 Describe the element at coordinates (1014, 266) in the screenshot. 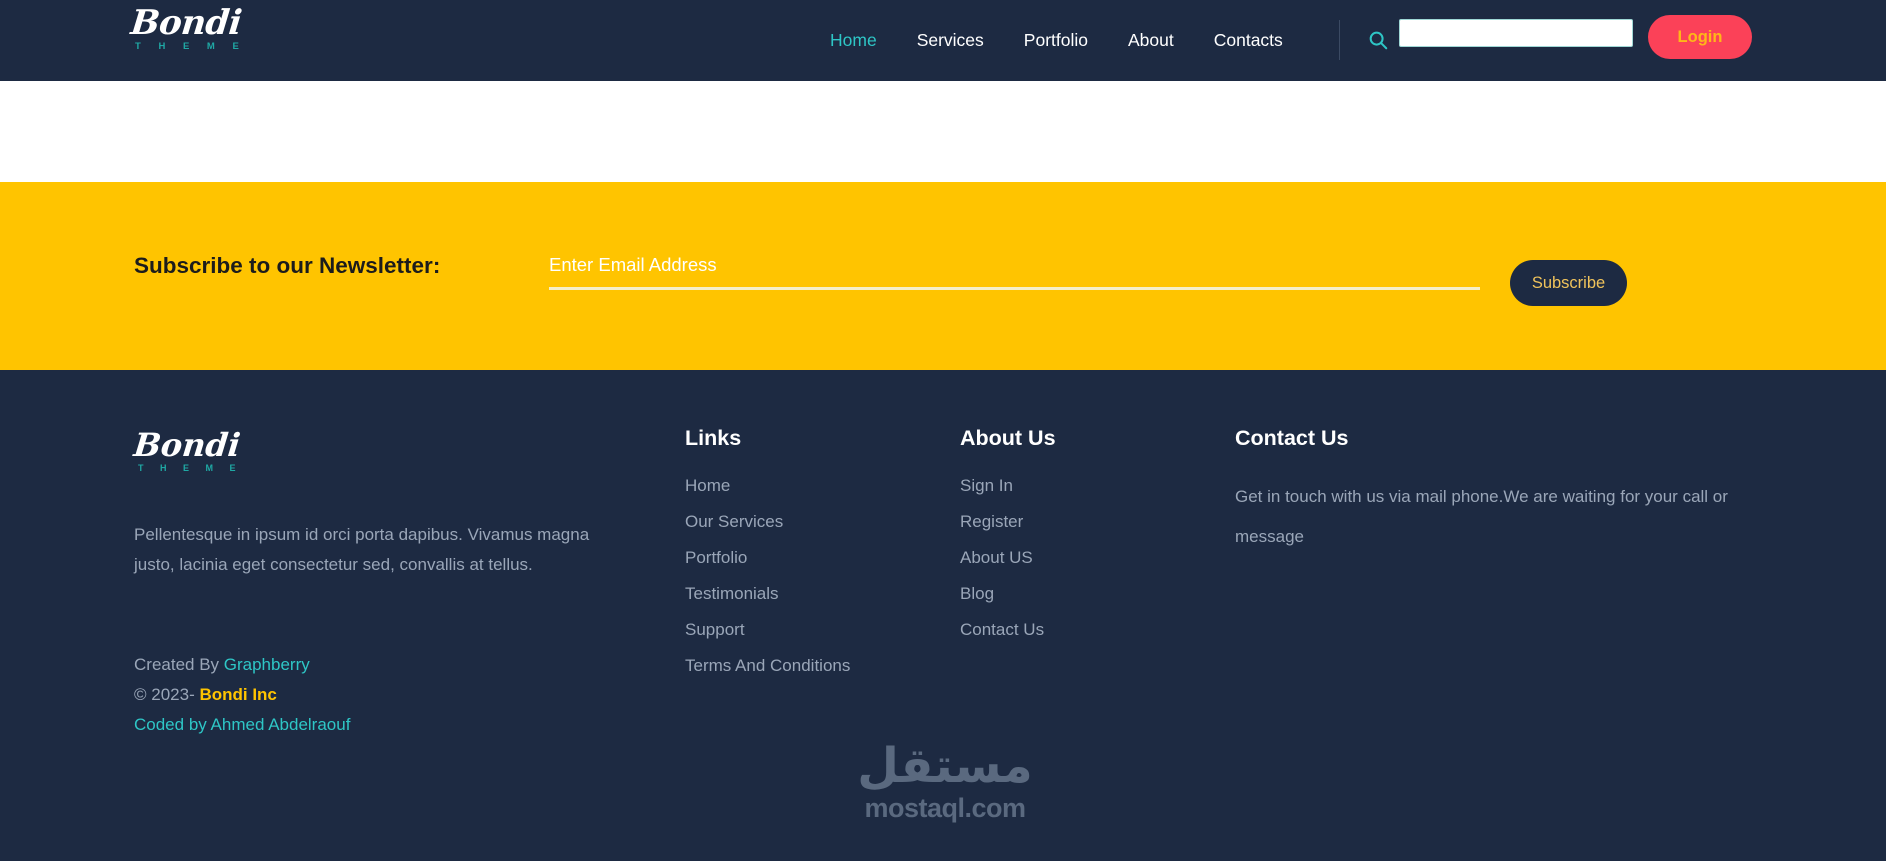

I see `newsletter-email-input` at that location.